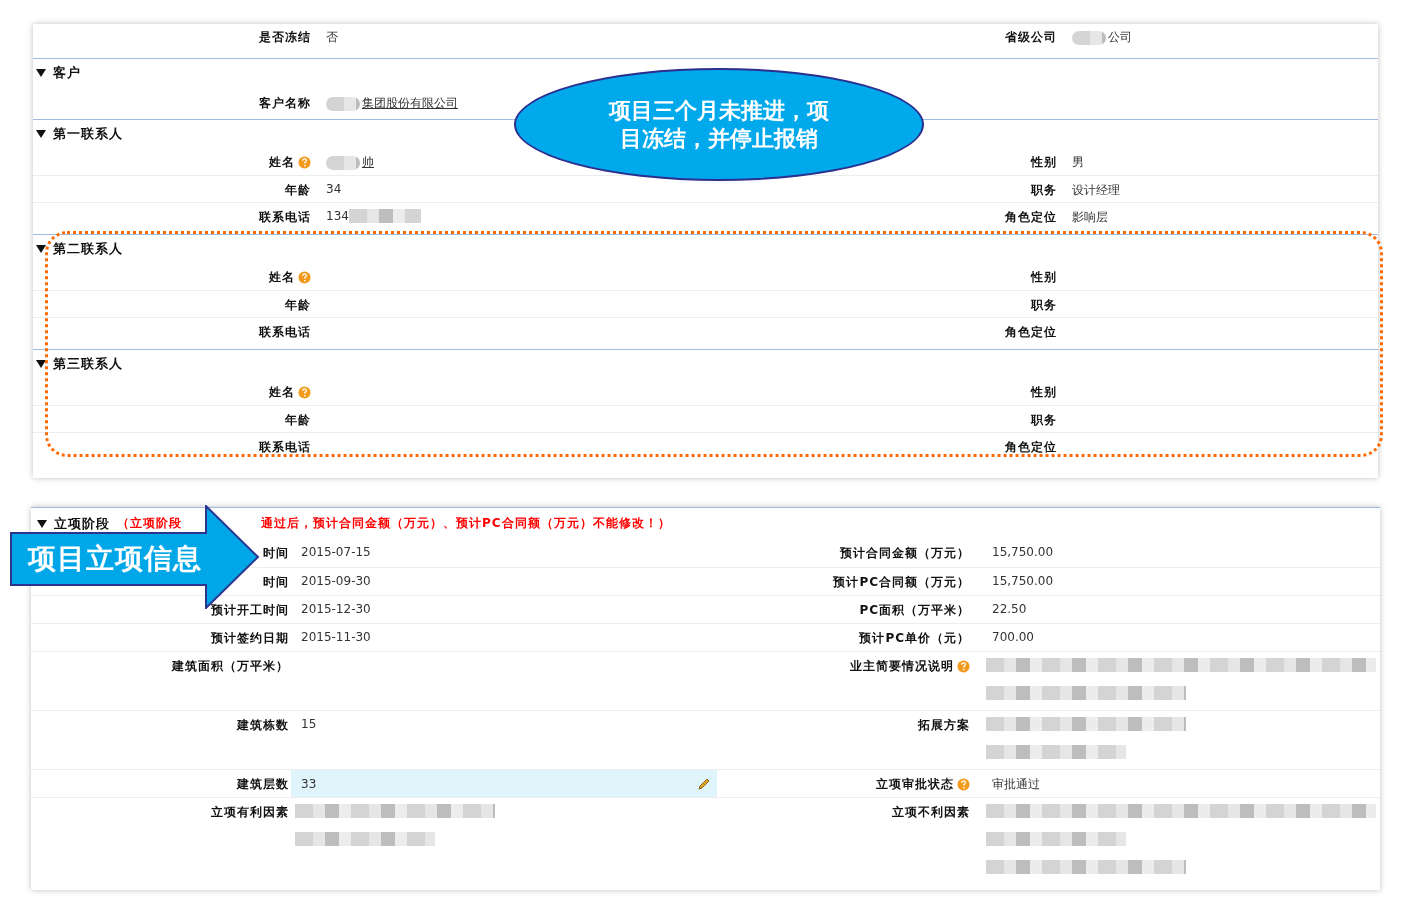  What do you see at coordinates (115, 559) in the screenshot?
I see `callout-text: 项目立项信息` at bounding box center [115, 559].